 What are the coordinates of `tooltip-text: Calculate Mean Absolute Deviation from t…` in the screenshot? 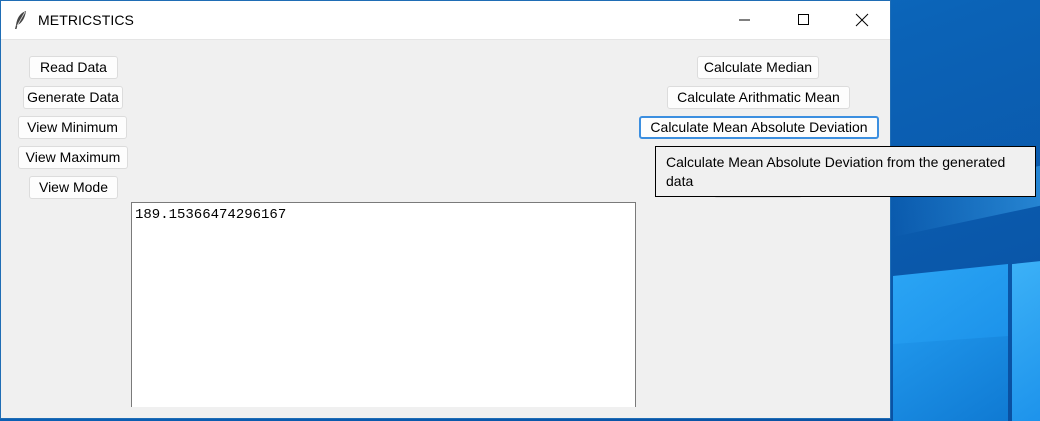 It's located at (836, 171).